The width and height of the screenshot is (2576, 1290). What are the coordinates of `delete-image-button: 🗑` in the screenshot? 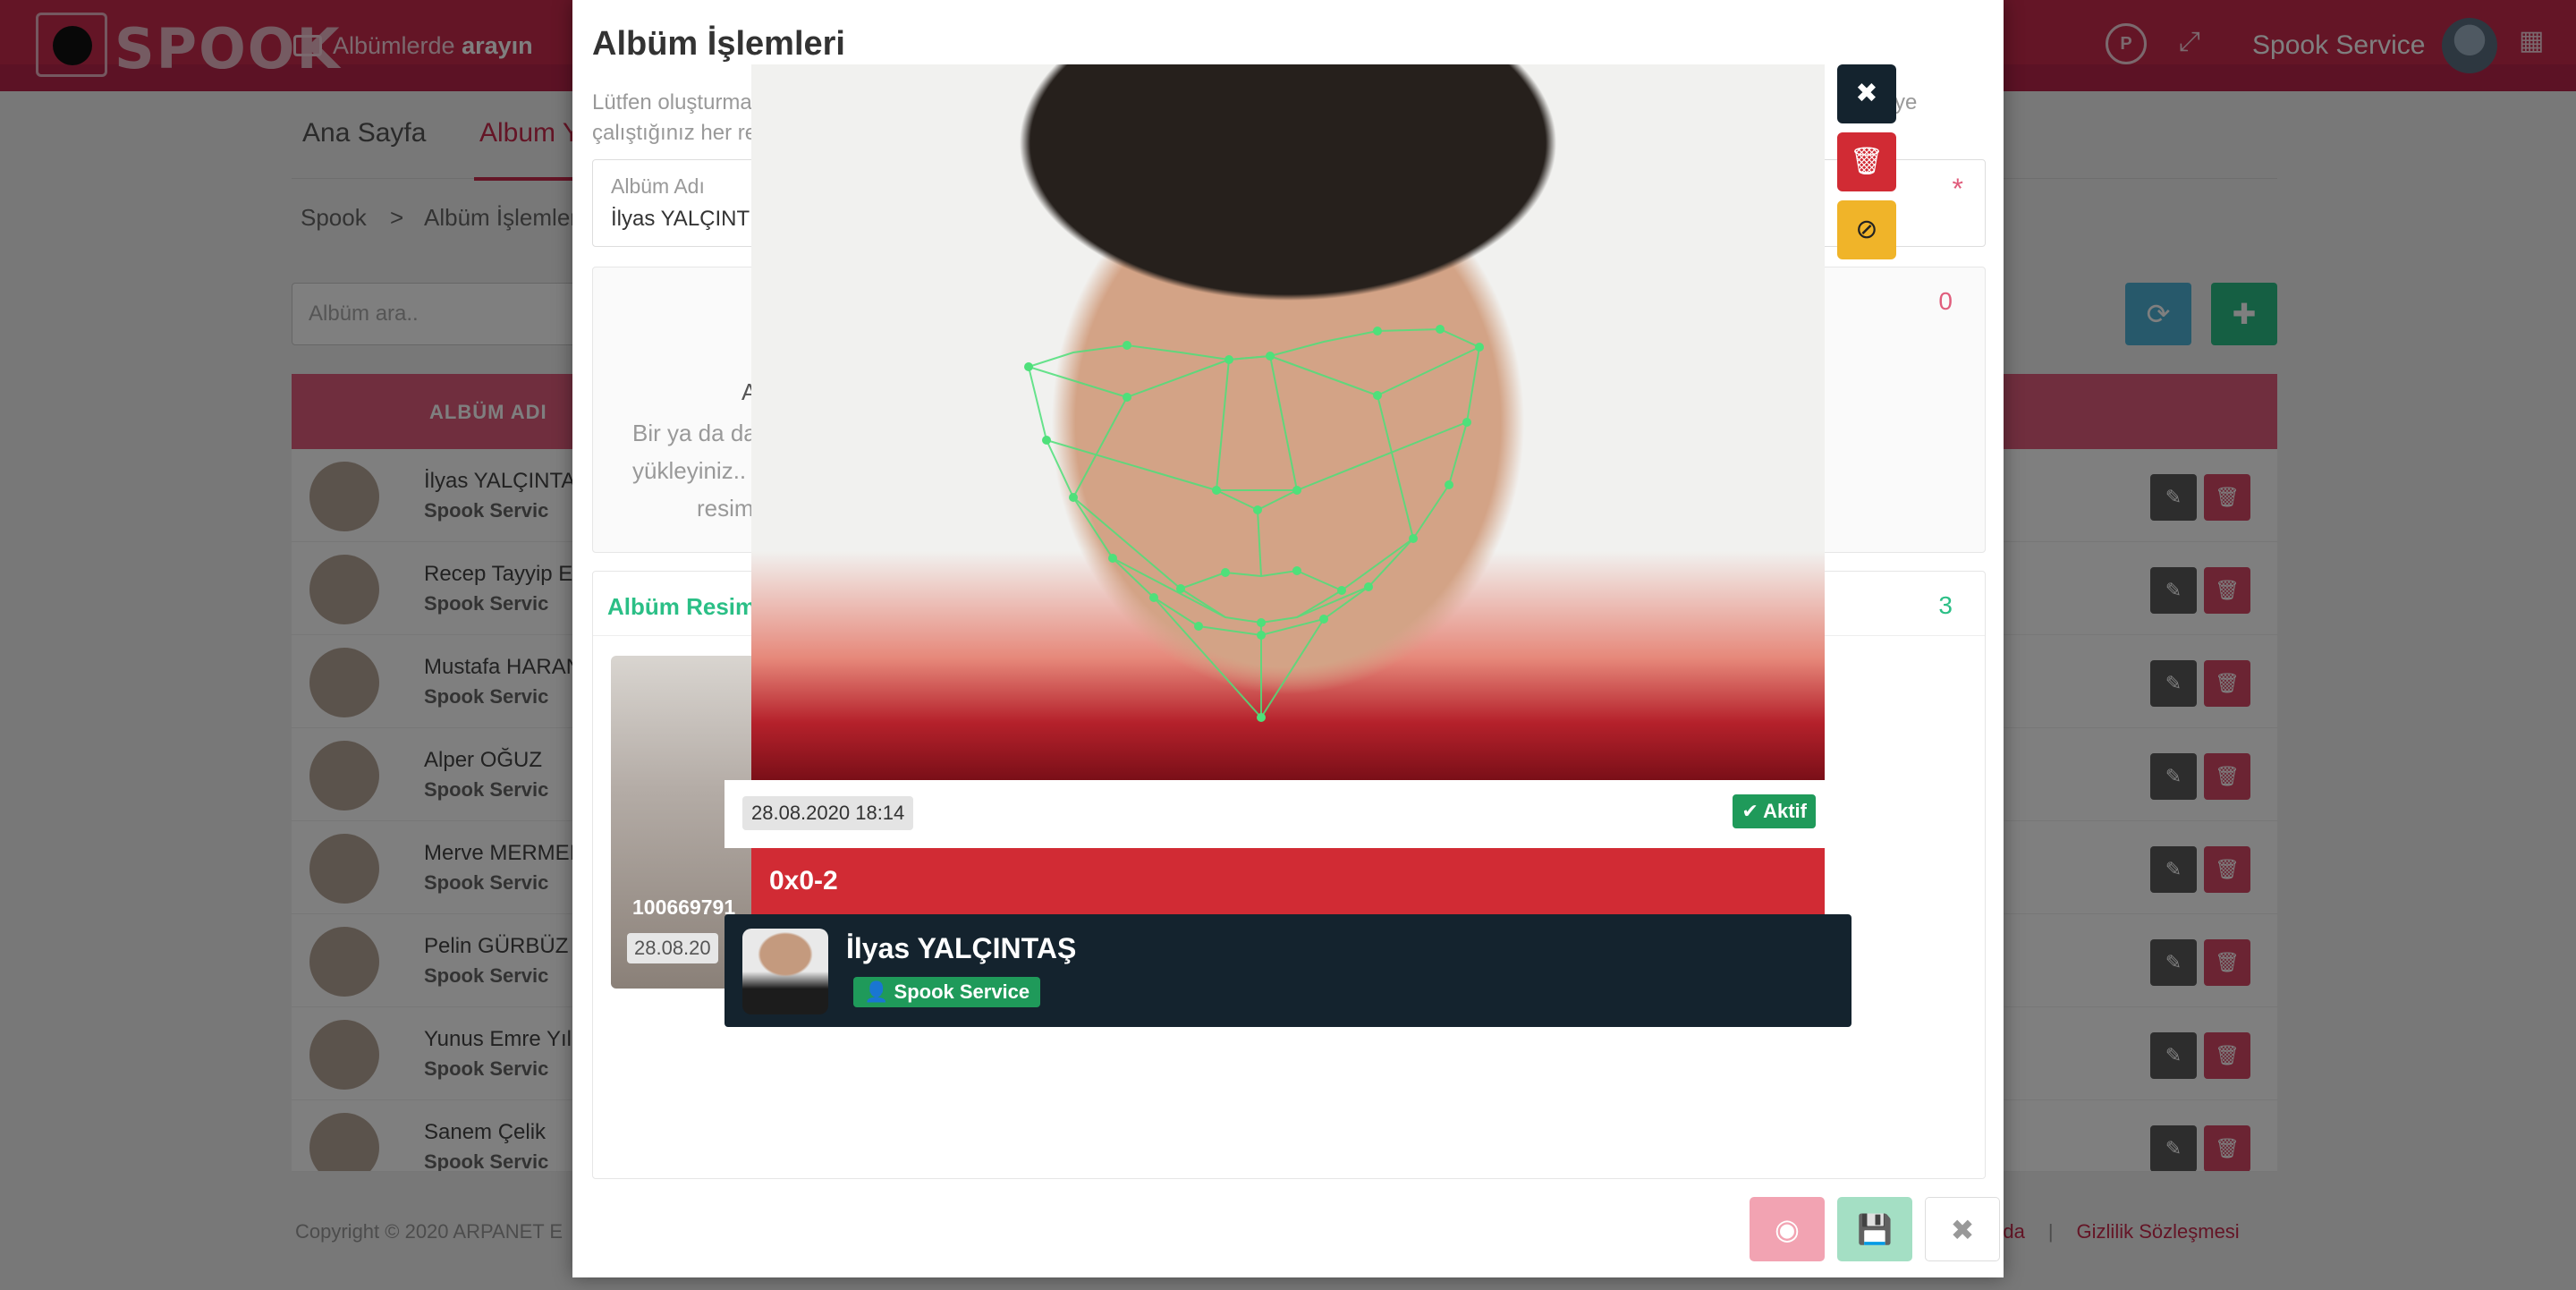 It's located at (1866, 161).